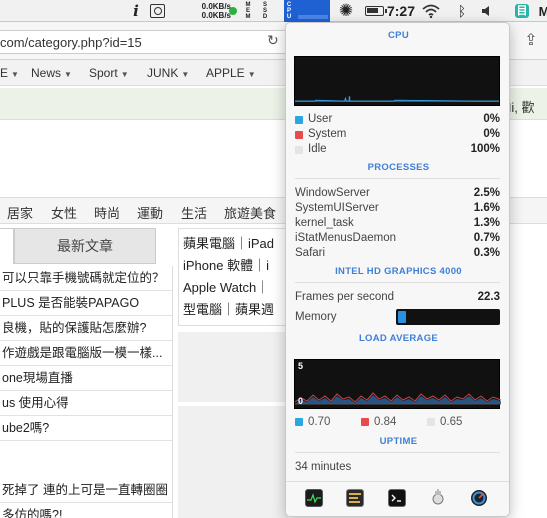 The width and height of the screenshot is (547, 518). I want to click on activity-monitor-glyph, so click(314, 498).